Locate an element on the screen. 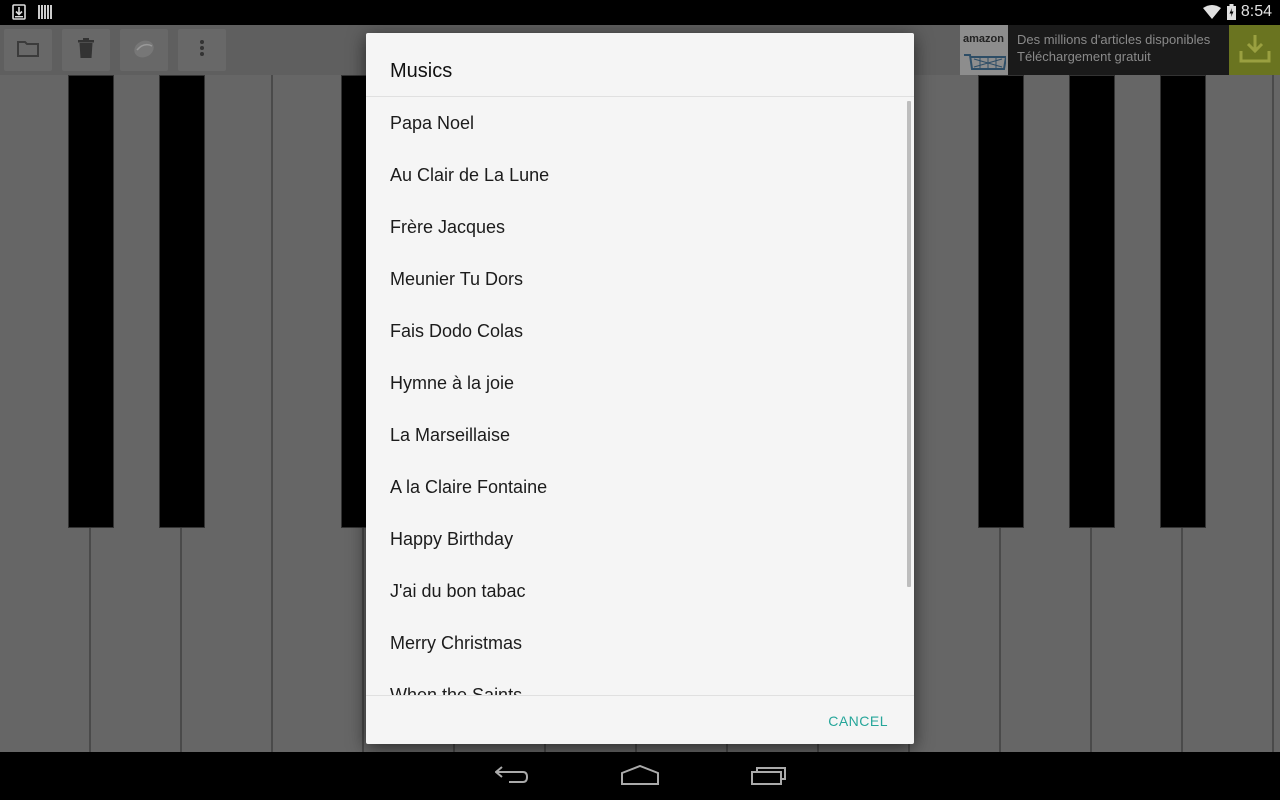 This screenshot has height=800, width=1280. music-list-item: La Marseillaise is located at coordinates (640, 435).